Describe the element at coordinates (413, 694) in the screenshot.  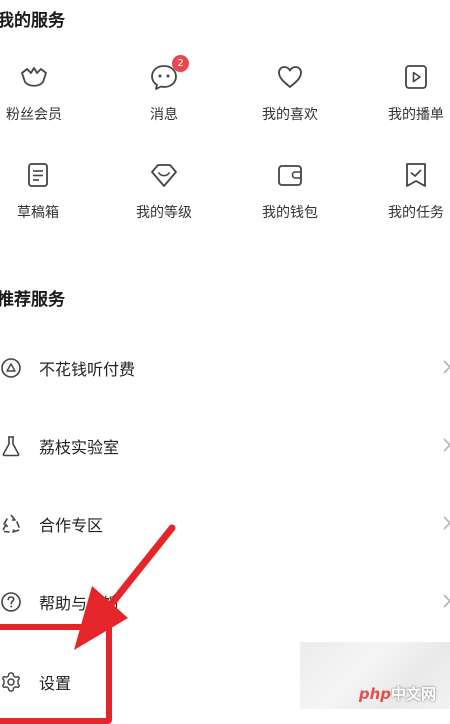
I see `watermark-cn: 中文网` at that location.